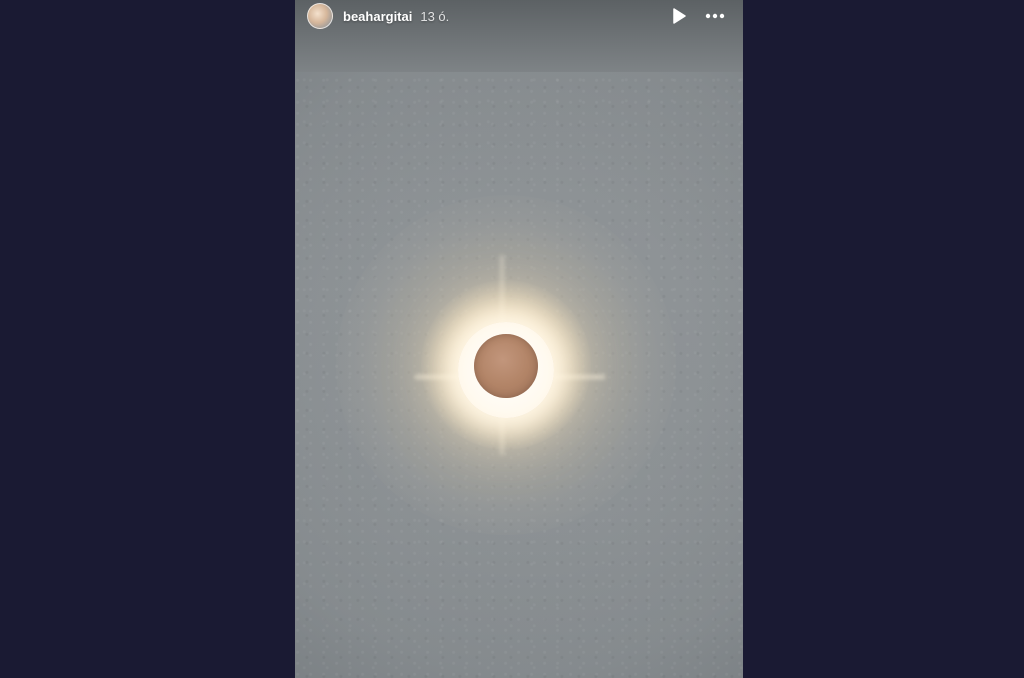 This screenshot has width=1024, height=678. Describe the element at coordinates (435, 16) in the screenshot. I see `story-timestamp: 13 ó.` at that location.